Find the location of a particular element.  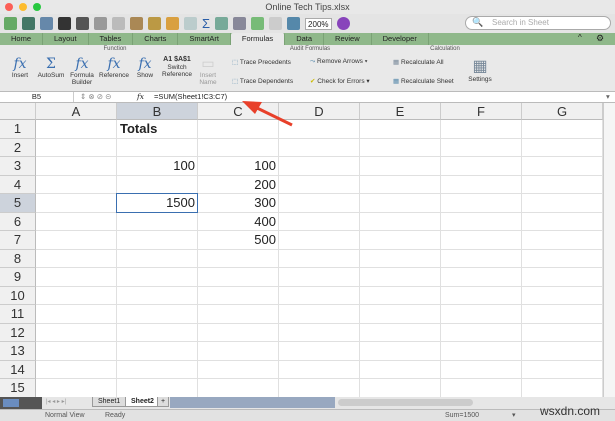

tab-developer: Developer is located at coordinates (400, 39).